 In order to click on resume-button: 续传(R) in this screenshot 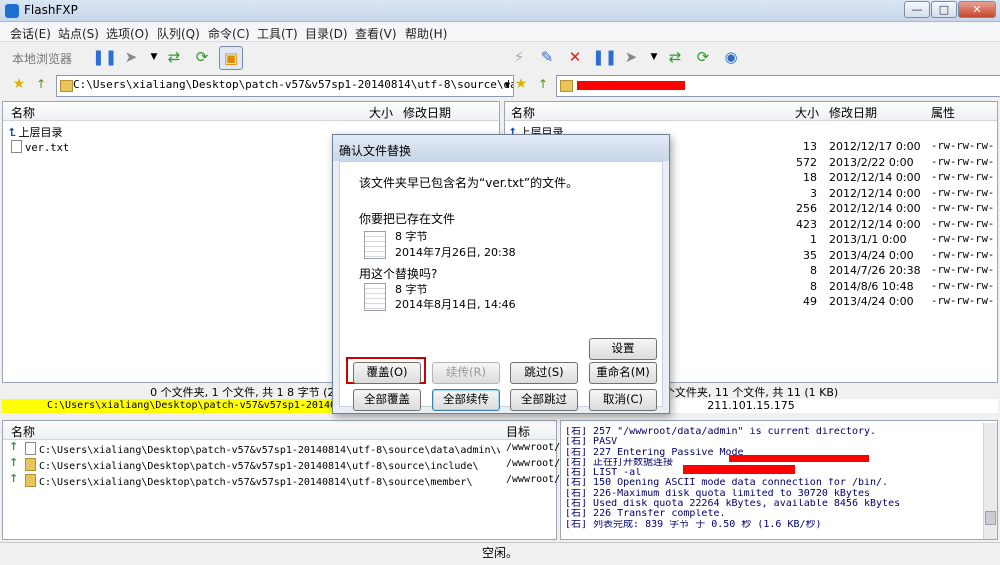, I will do `click(466, 373)`.